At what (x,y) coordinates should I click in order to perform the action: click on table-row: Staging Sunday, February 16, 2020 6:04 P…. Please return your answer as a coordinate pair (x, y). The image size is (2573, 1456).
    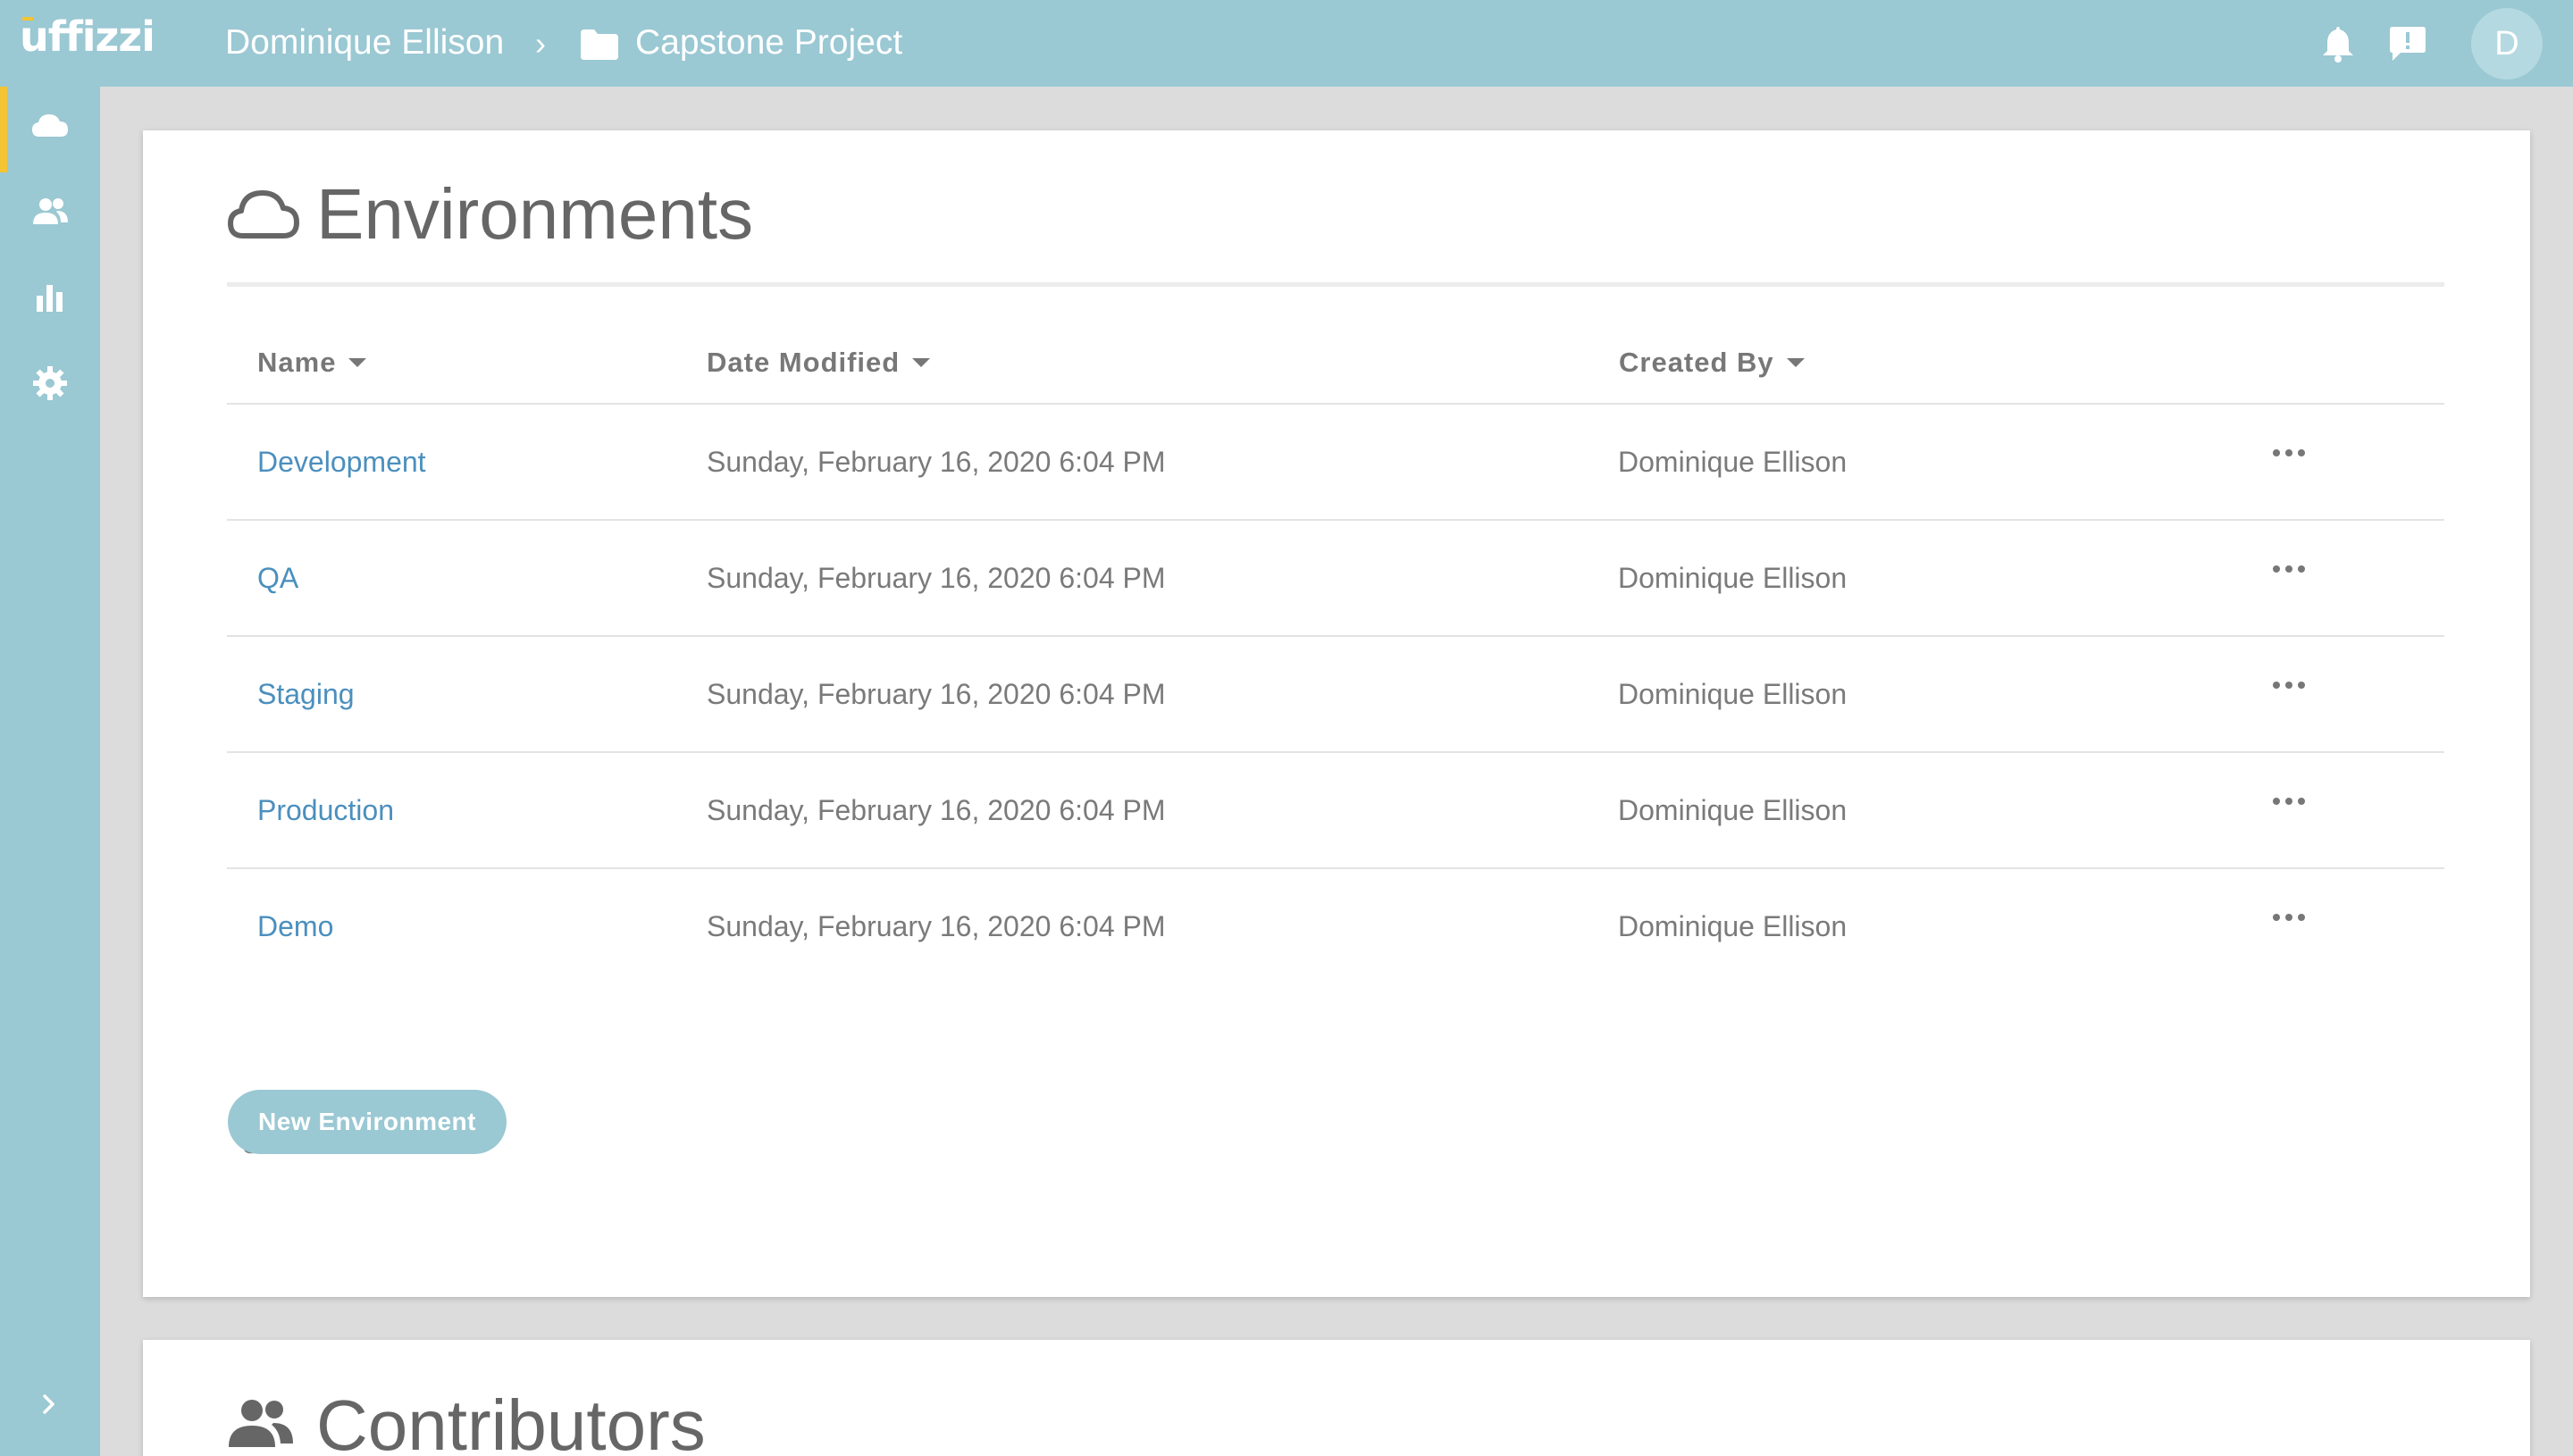
    Looking at the image, I should click on (1335, 695).